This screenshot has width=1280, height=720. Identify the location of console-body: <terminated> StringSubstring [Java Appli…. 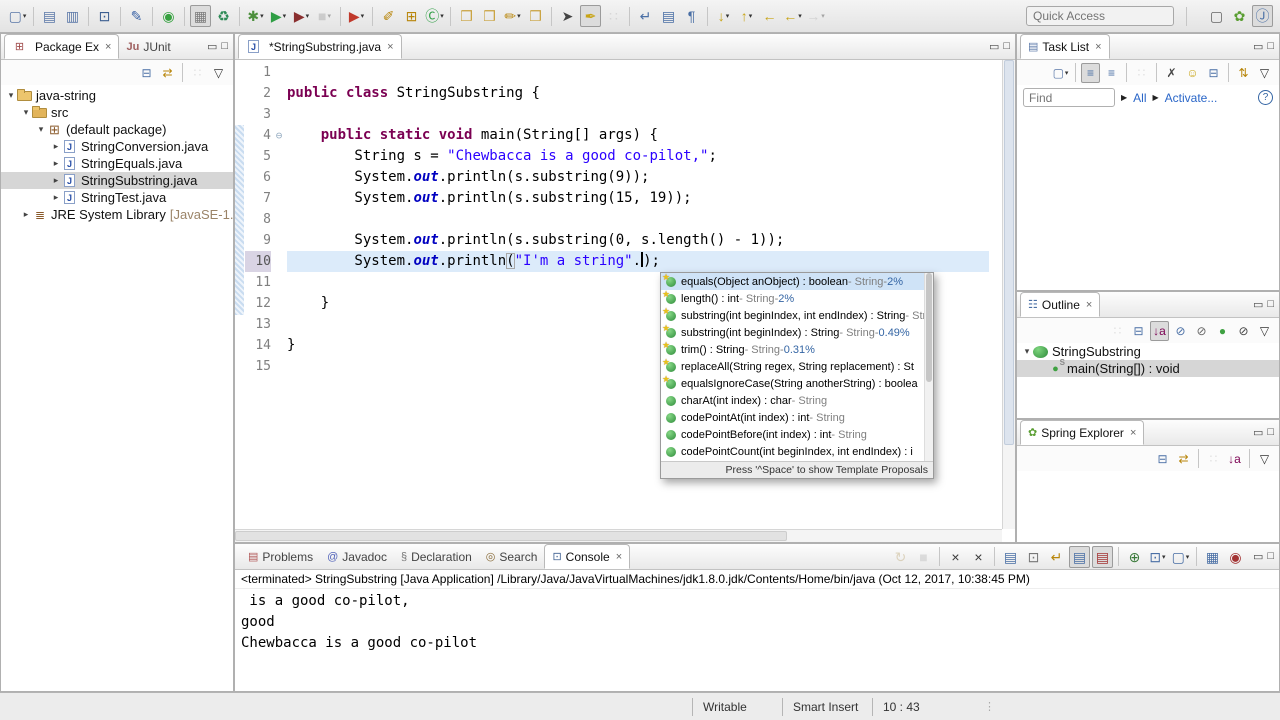
(757, 630).